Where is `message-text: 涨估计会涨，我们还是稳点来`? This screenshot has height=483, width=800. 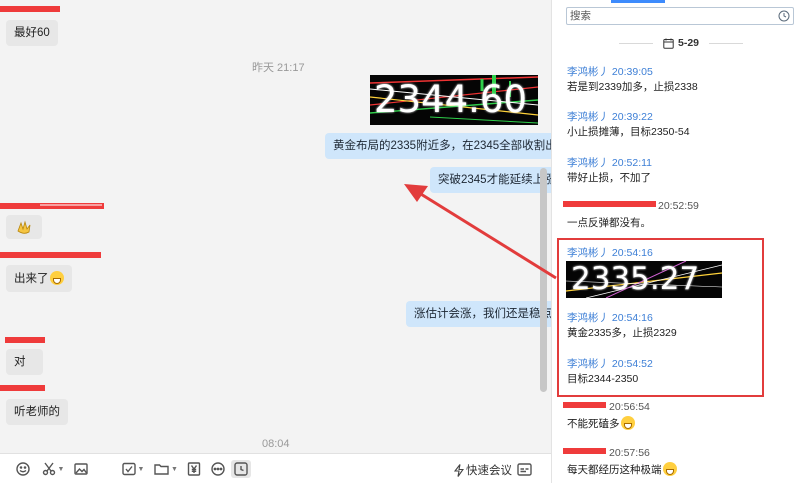
message-text: 涨估计会涨，我们还是稳点来 is located at coordinates (482, 314).